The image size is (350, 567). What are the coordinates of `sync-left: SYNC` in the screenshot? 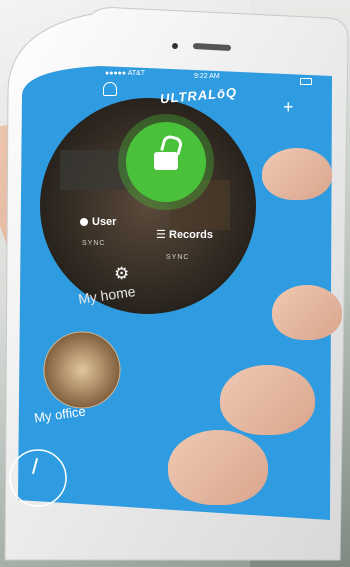 It's located at (94, 243).